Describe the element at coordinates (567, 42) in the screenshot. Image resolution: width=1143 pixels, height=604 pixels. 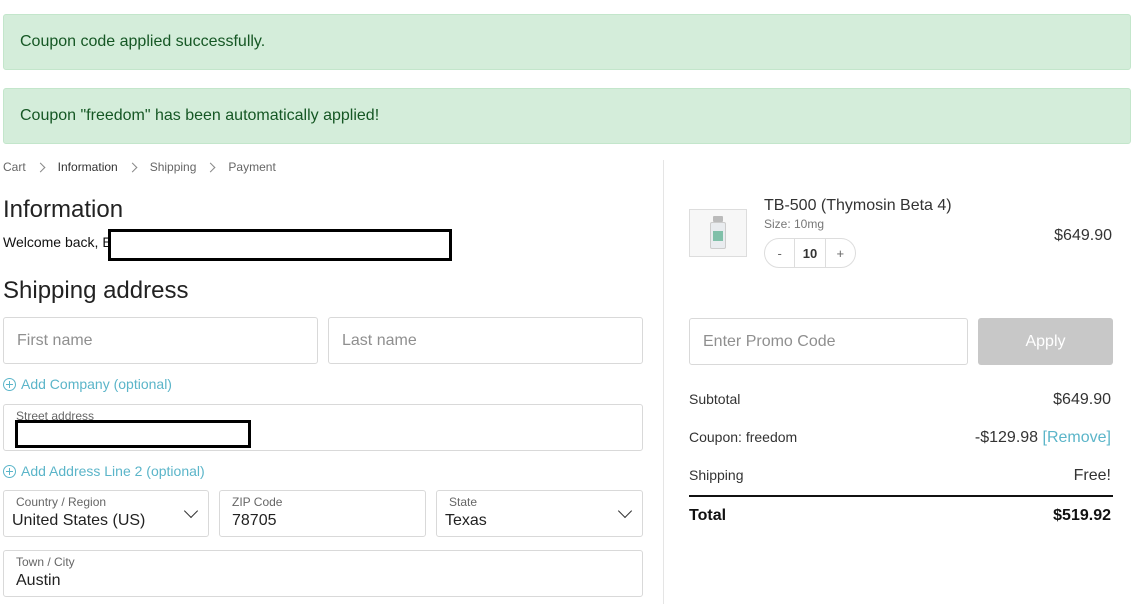
I see `coupon-success-notice: Coupon code applied successfully.` at that location.